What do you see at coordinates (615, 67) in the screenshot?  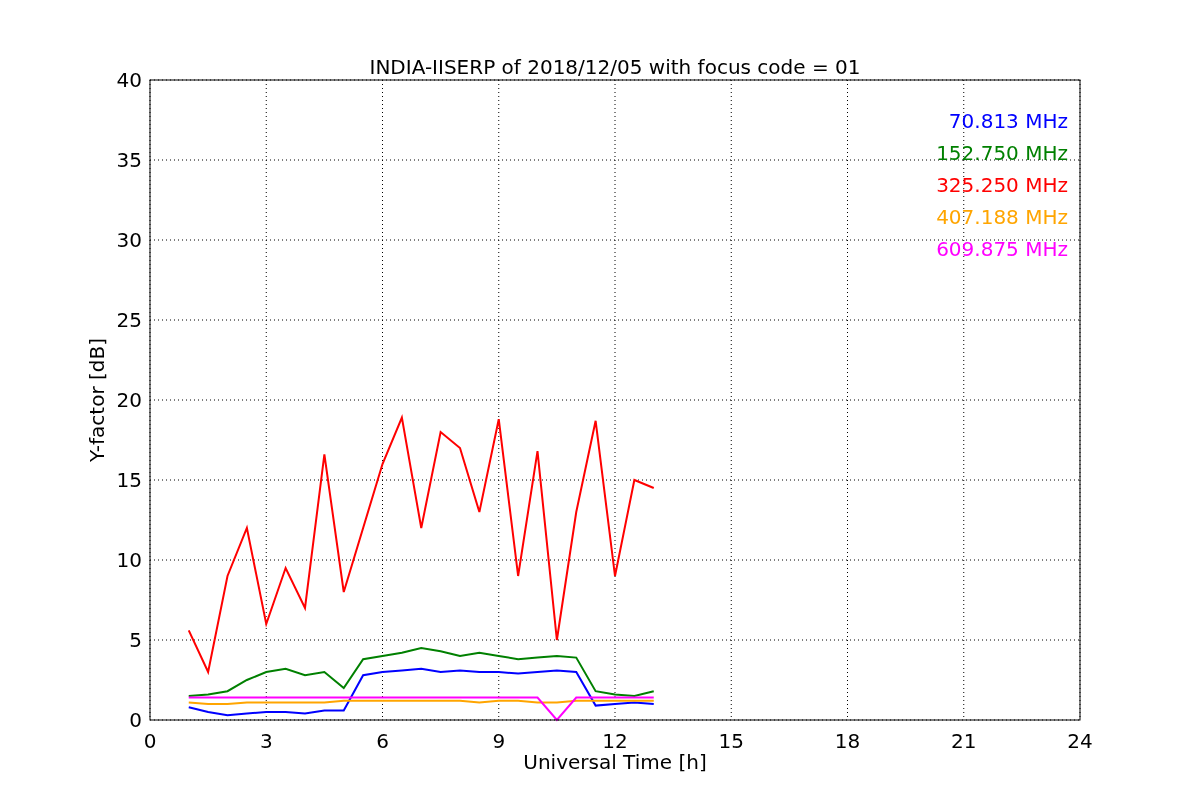 I see `chart-title: INDIA-IISERP of 2018/12/05 with focus code = 01` at bounding box center [615, 67].